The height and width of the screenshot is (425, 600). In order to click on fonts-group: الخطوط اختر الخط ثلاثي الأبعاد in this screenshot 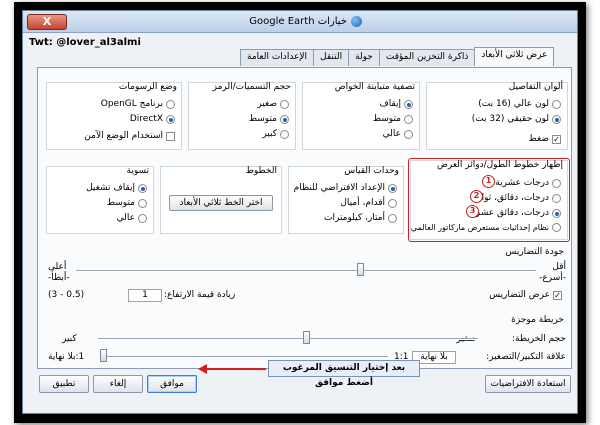, I will do `click(221, 200)`.